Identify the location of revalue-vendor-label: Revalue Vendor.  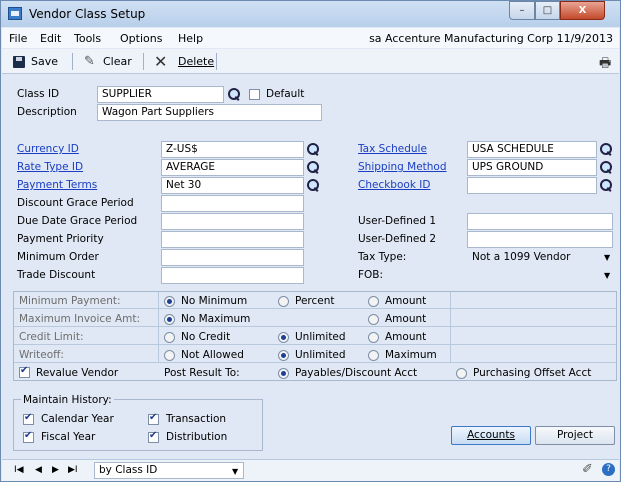
(77, 373).